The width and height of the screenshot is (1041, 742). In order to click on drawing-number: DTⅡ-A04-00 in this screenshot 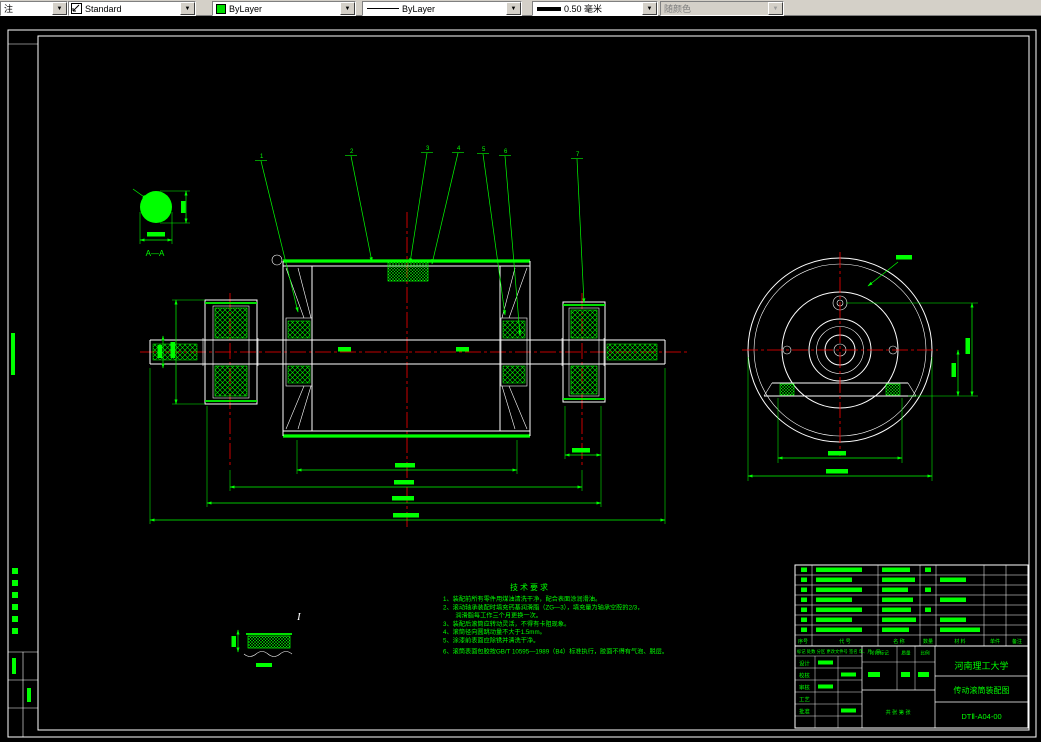, I will do `click(981, 716)`.